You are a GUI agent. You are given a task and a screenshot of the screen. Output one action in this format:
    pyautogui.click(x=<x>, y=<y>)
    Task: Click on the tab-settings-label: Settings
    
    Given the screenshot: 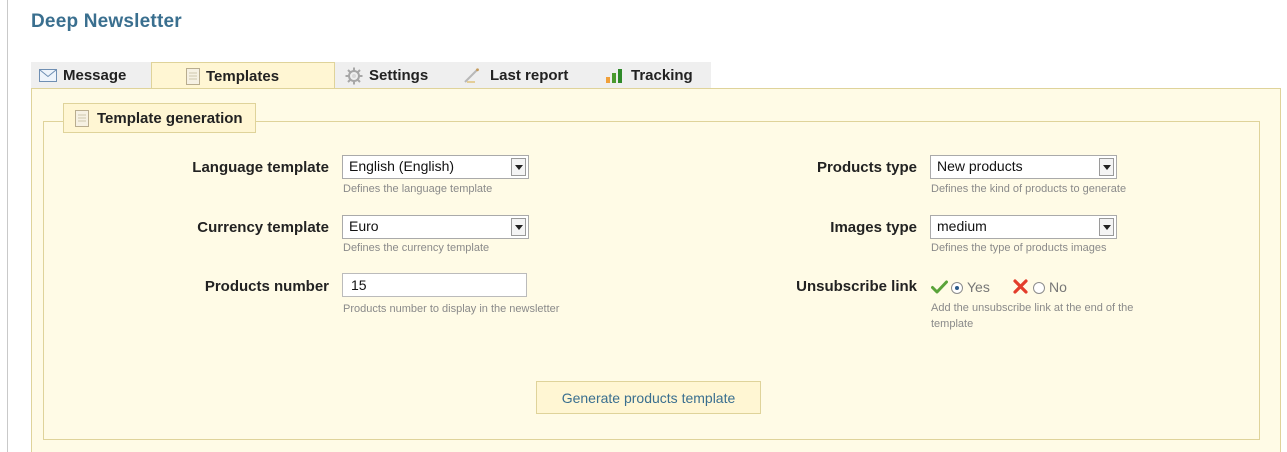 What is the action you would take?
    pyautogui.click(x=399, y=75)
    